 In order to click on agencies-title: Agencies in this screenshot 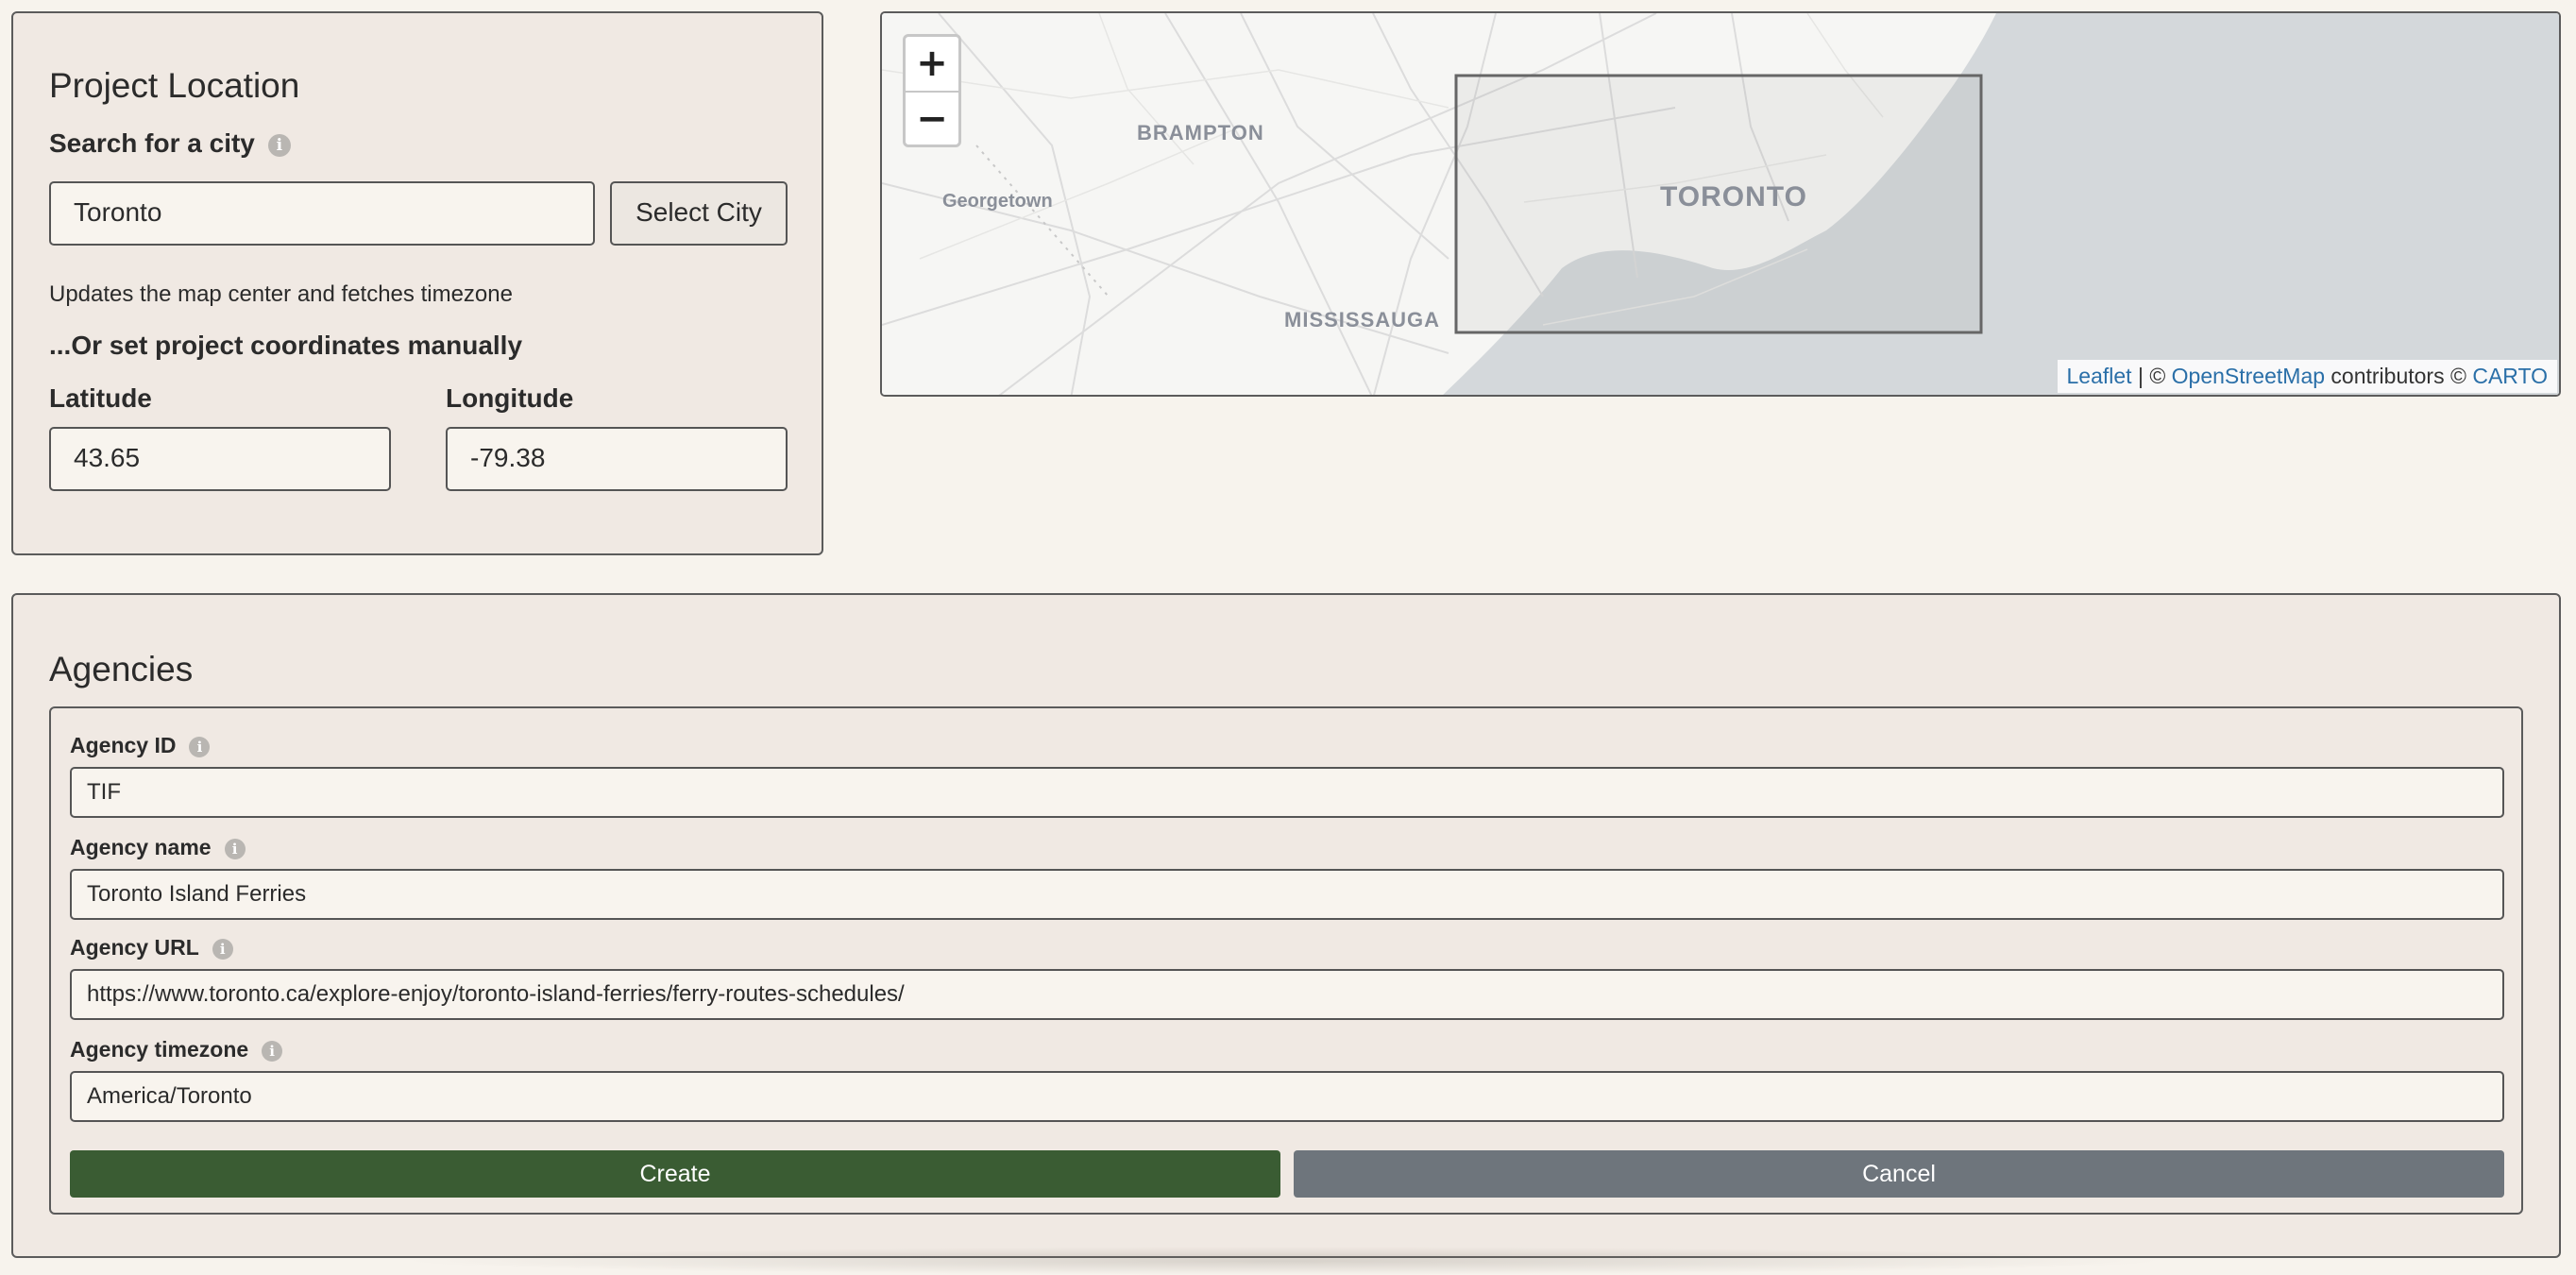, I will do `click(121, 669)`.